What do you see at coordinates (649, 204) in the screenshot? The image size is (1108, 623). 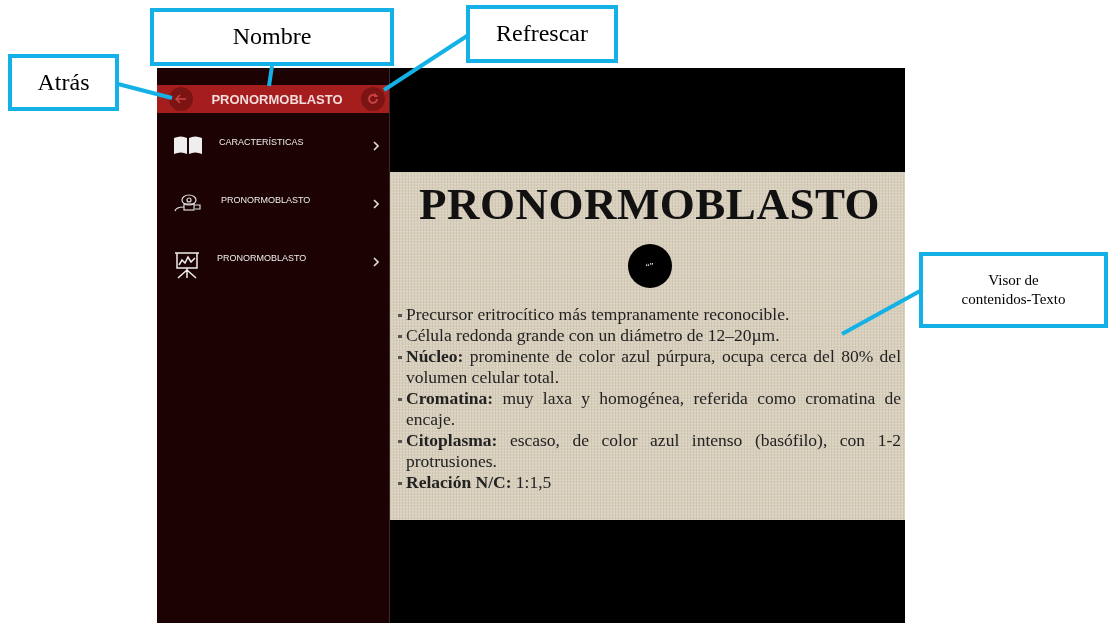 I see `slide-title: PRONORMOBLASTO` at bounding box center [649, 204].